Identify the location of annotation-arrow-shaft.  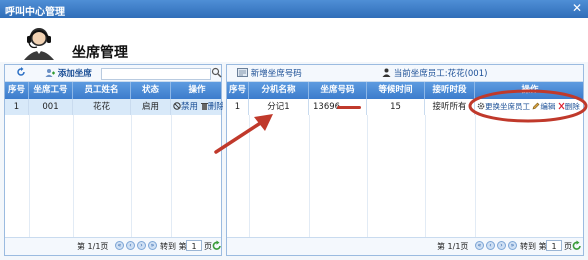
(239, 137).